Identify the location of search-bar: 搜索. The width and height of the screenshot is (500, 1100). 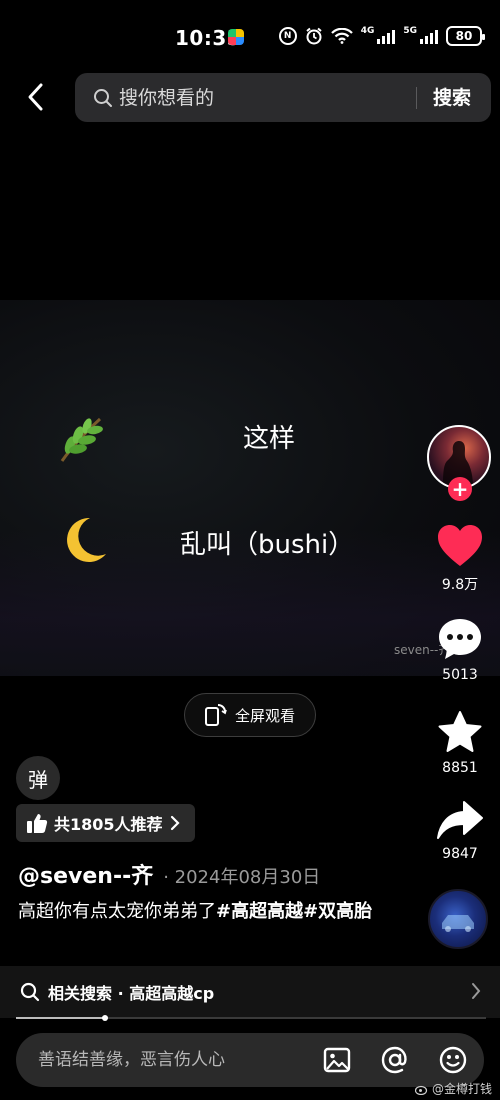
(283, 97).